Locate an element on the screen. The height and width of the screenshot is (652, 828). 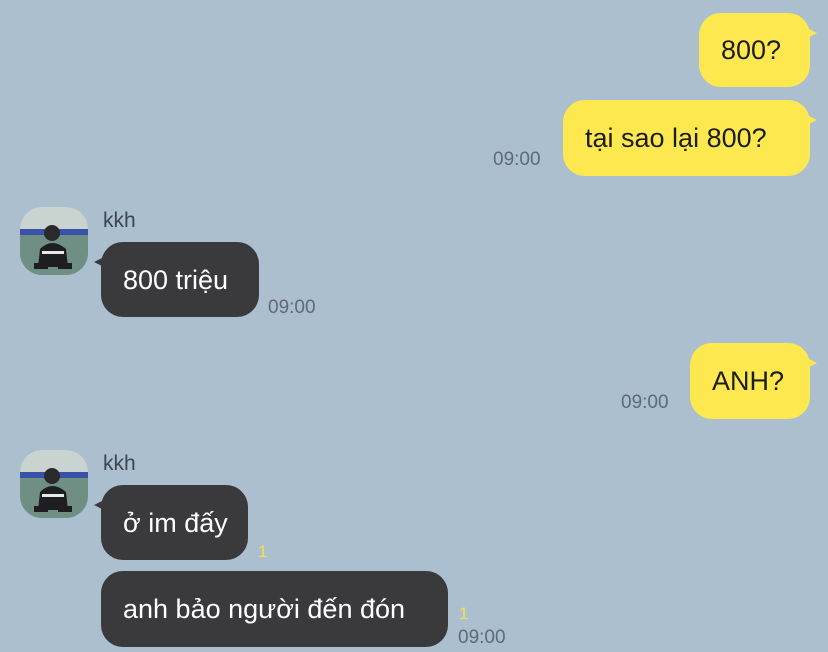
incoming-message-bubble: anh bảo người đến đón is located at coordinates (274, 609).